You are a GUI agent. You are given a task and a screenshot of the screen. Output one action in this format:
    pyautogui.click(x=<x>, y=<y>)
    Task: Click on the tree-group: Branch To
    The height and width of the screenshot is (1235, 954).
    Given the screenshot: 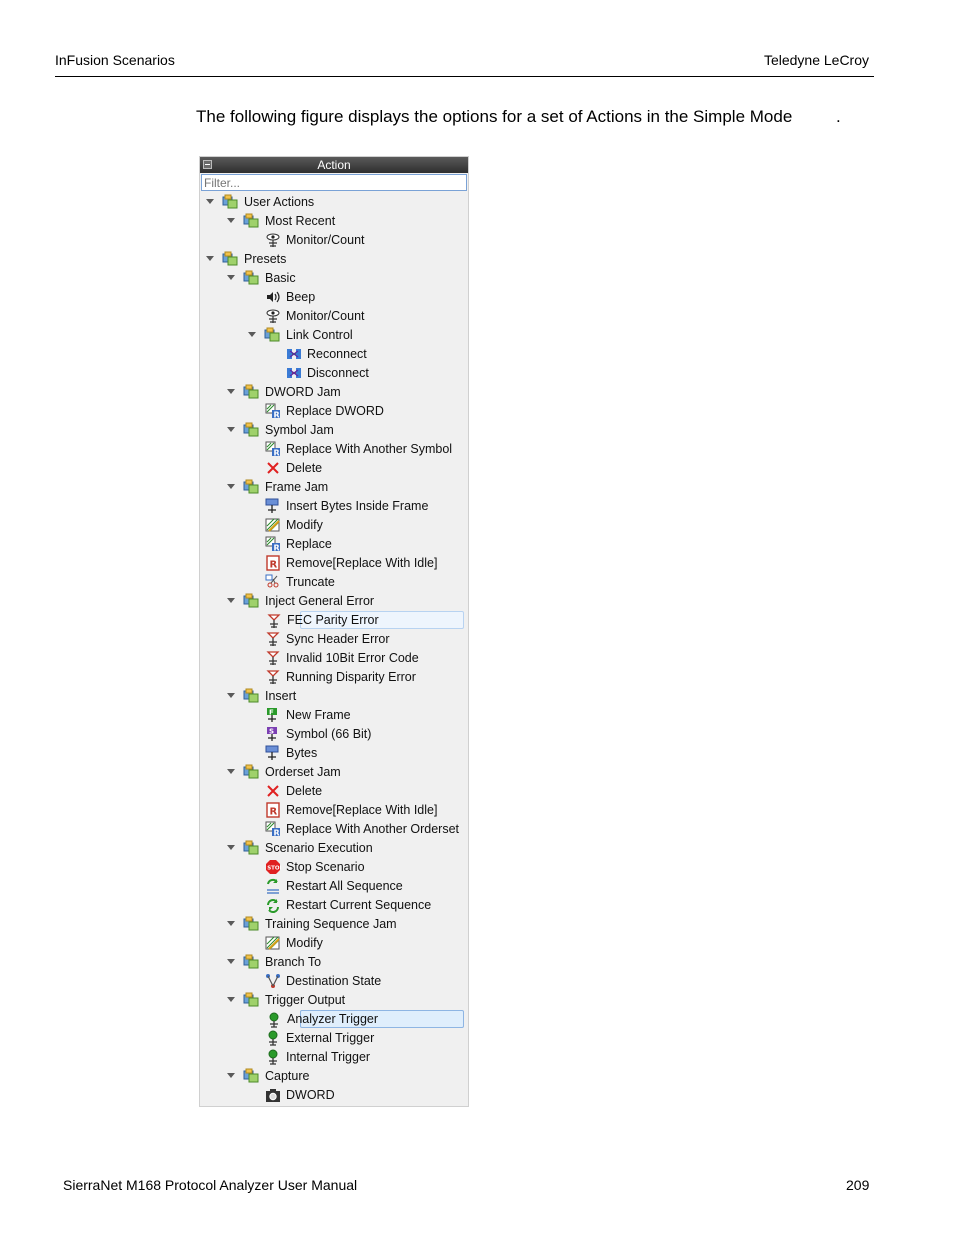 What is the action you would take?
    pyautogui.click(x=334, y=962)
    